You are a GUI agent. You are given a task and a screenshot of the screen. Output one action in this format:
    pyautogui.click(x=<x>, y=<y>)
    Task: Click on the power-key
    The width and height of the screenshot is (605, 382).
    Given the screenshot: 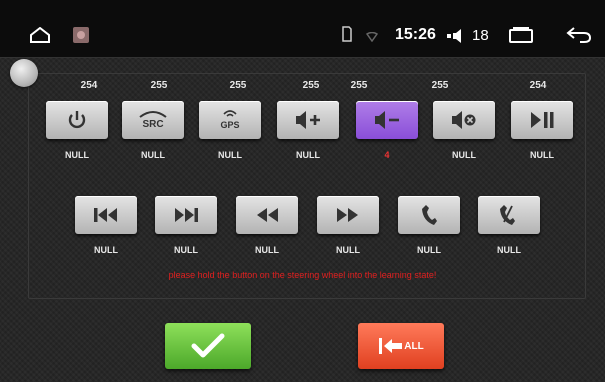 What is the action you would take?
    pyautogui.click(x=77, y=120)
    